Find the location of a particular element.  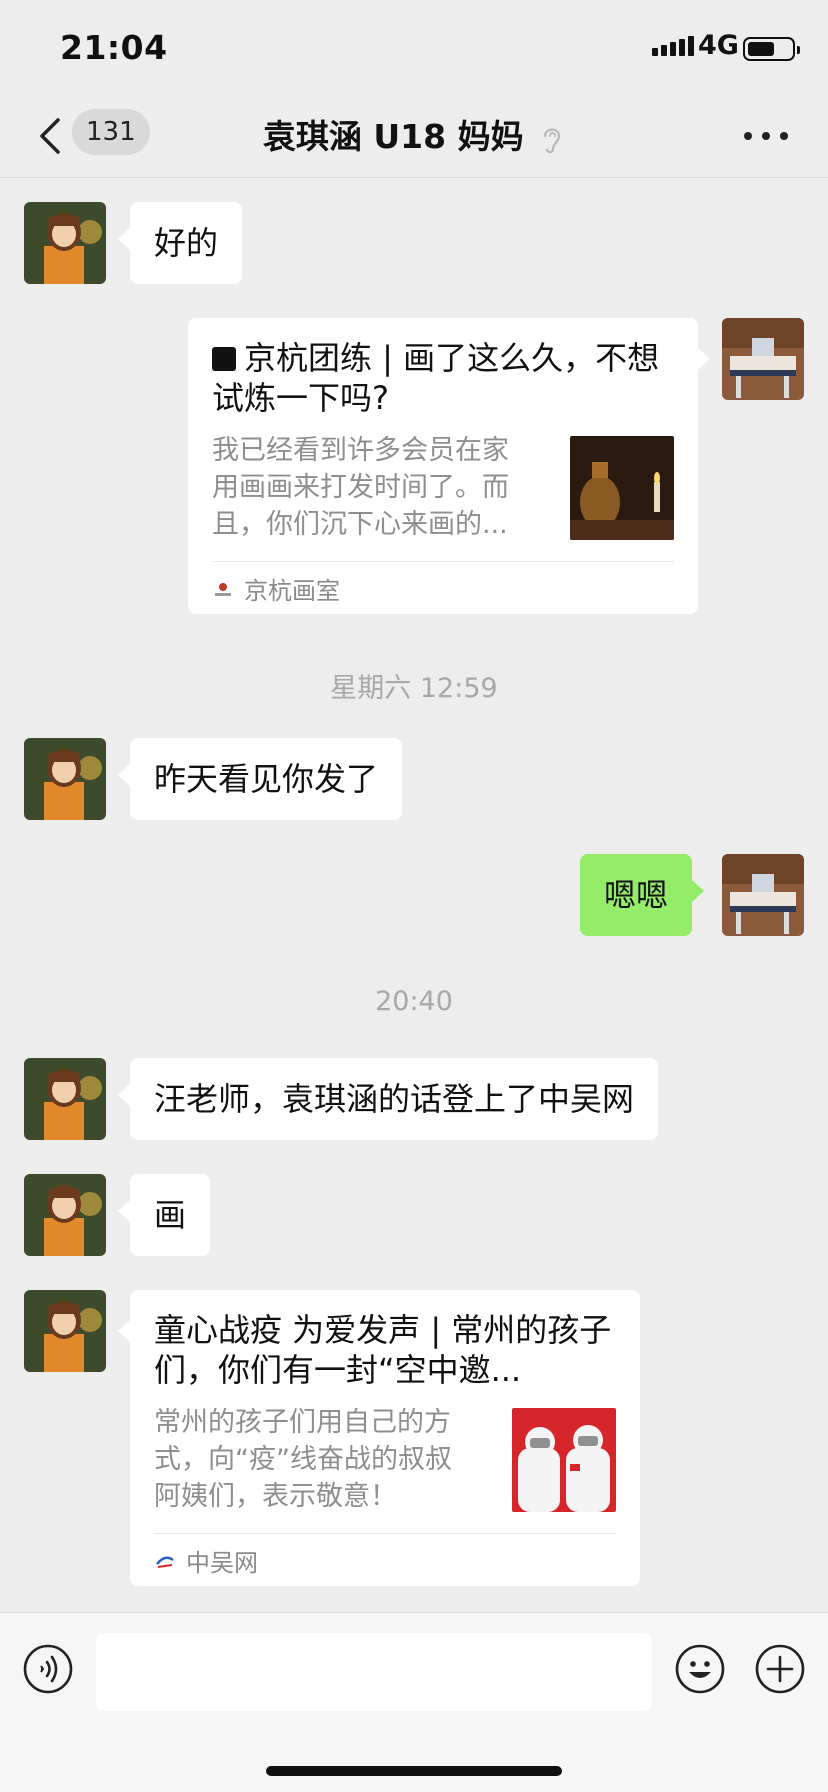

candle-still-life-icon is located at coordinates (622, 488).